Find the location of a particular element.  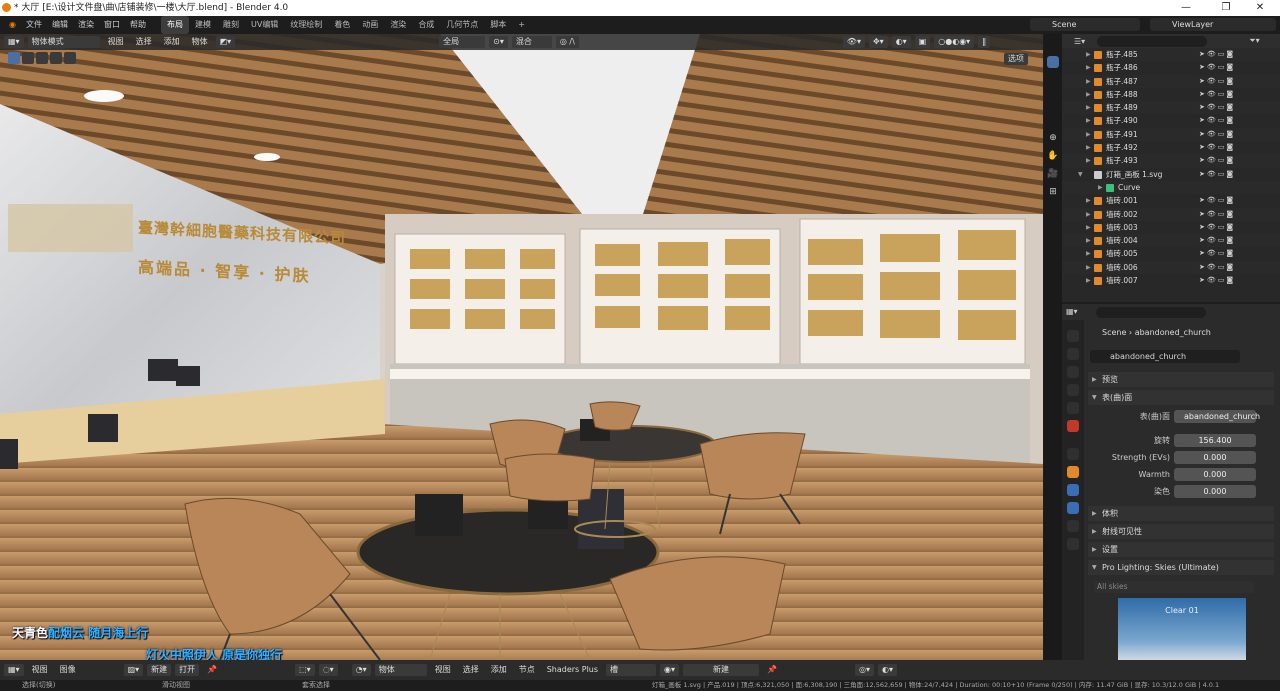

outliner-row: ▶ 墙砖.007 ➤👁▭◙ is located at coordinates (1171, 280).